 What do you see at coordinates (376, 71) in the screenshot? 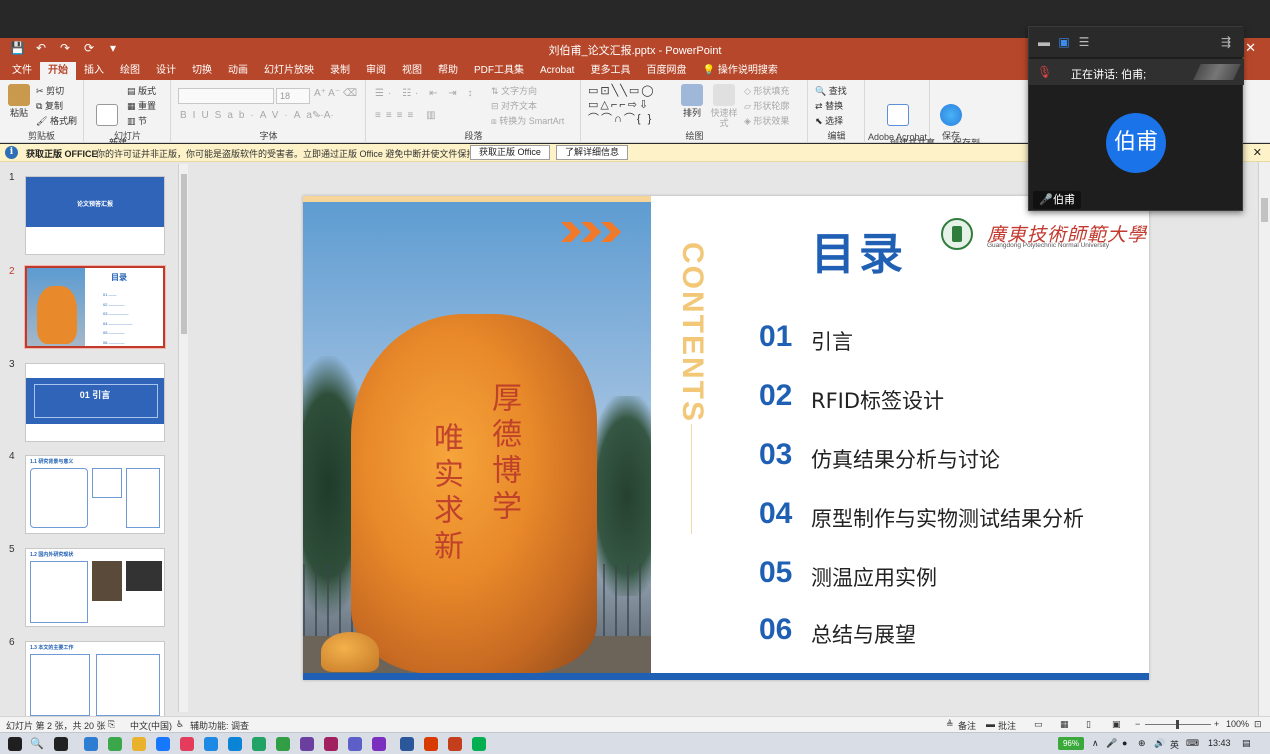
I see `tab-review: 审阅` at bounding box center [376, 71].